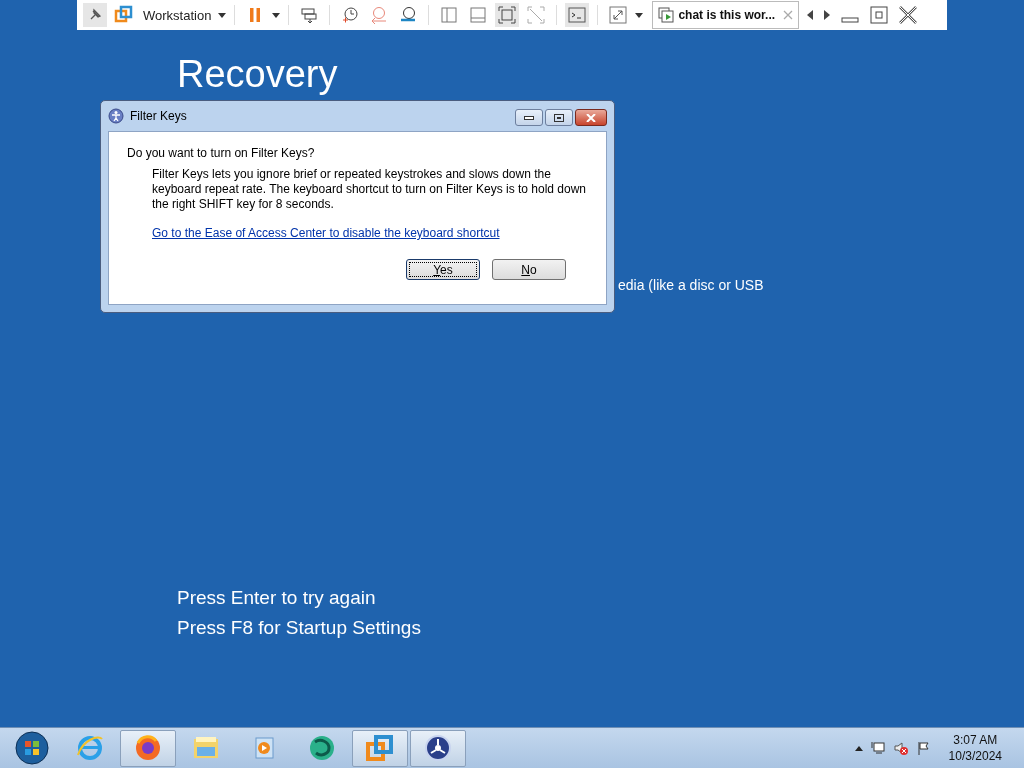 The height and width of the screenshot is (768, 1024). Describe the element at coordinates (507, 15) in the screenshot. I see `fit-window-icon` at that location.